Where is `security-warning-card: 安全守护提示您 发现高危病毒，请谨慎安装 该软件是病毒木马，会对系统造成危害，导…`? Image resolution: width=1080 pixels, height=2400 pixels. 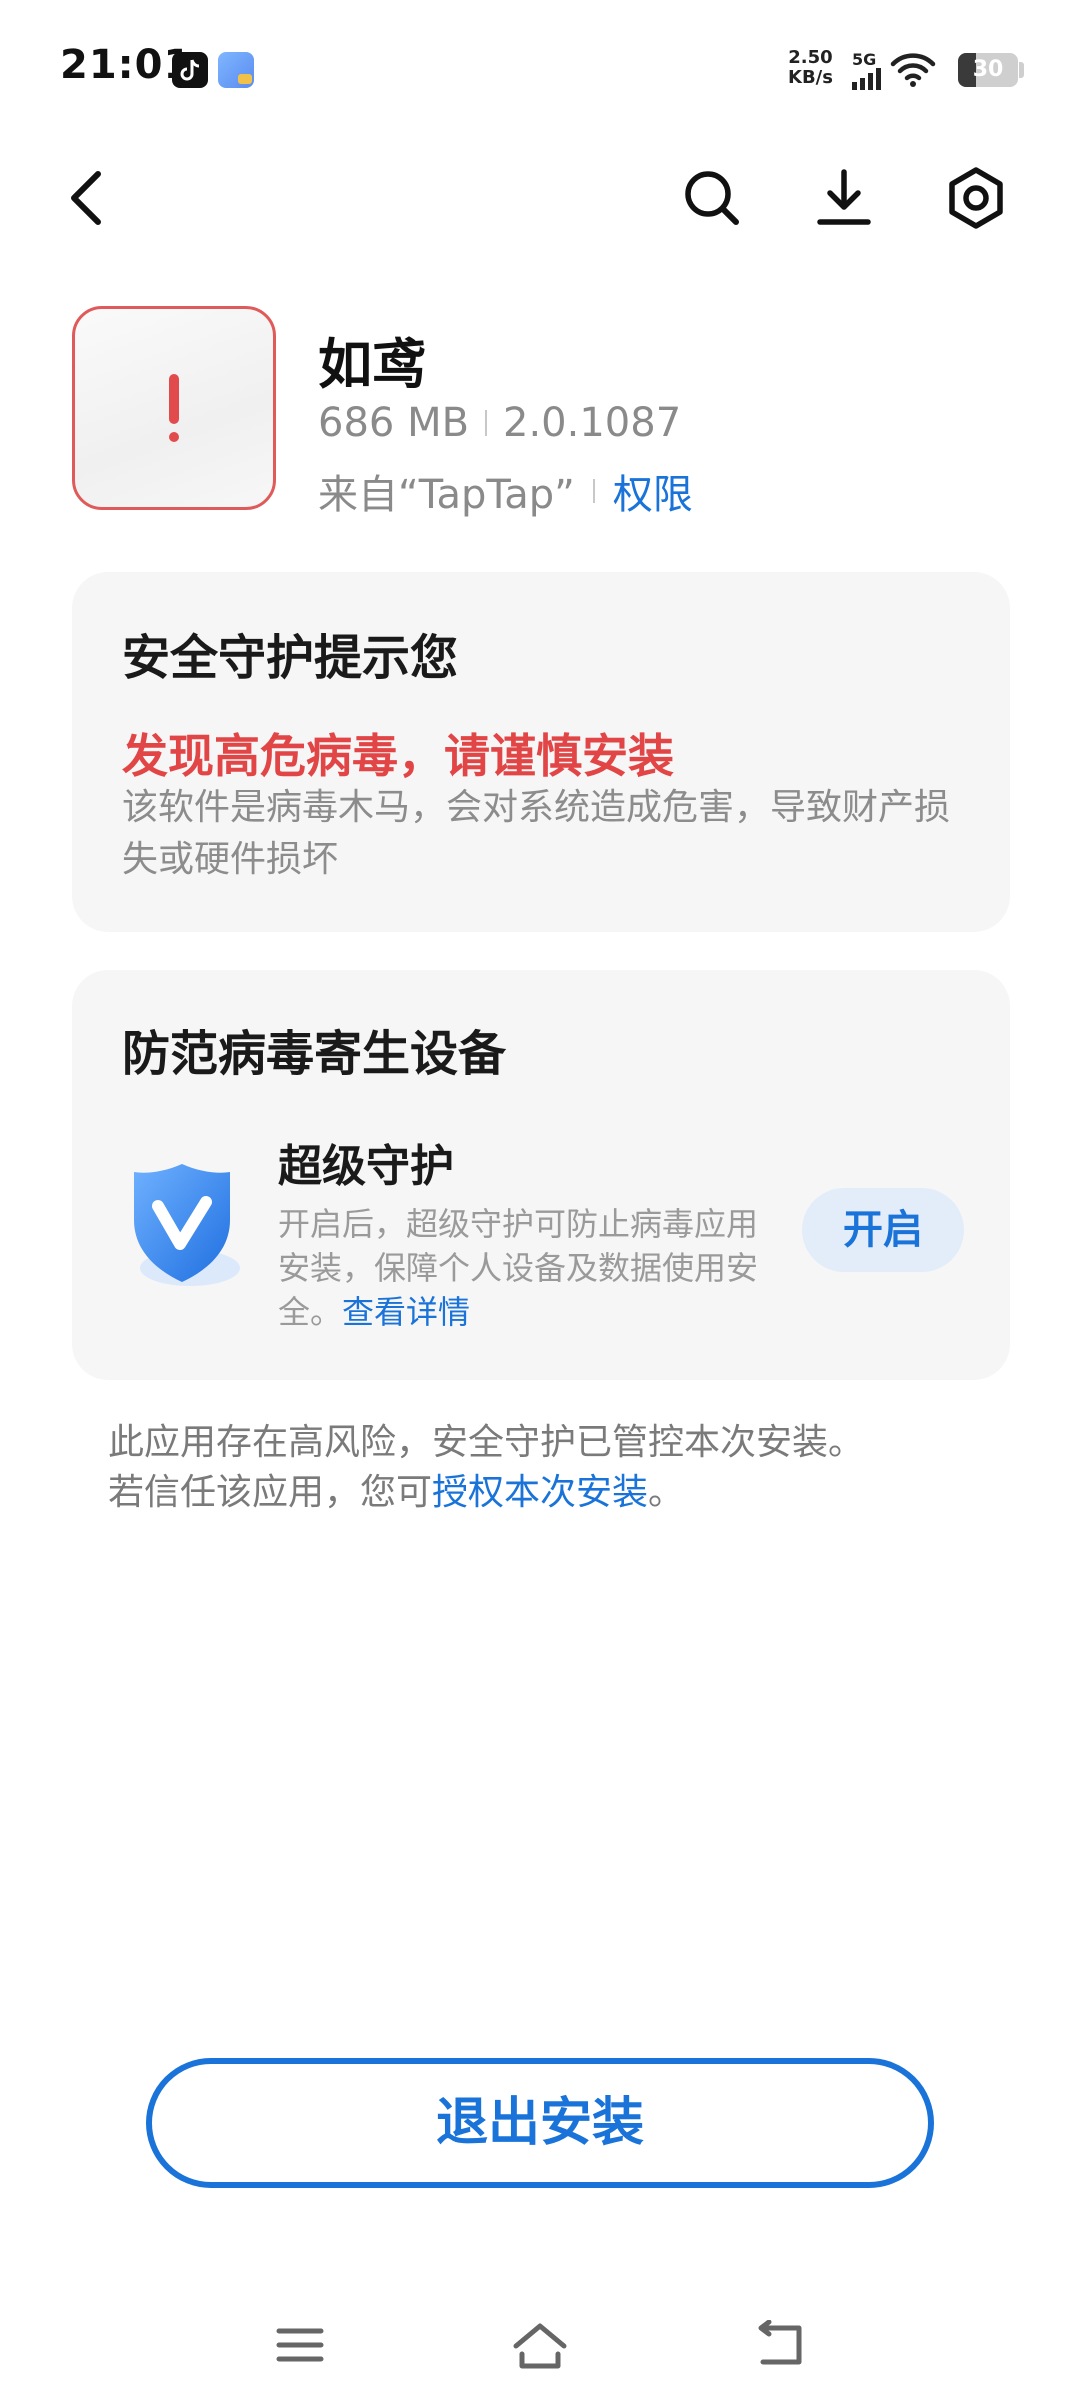 security-warning-card: 安全守护提示您 发现高危病毒，请谨慎安装 该软件是病毒木马，会对系统造成危害，导… is located at coordinates (541, 752).